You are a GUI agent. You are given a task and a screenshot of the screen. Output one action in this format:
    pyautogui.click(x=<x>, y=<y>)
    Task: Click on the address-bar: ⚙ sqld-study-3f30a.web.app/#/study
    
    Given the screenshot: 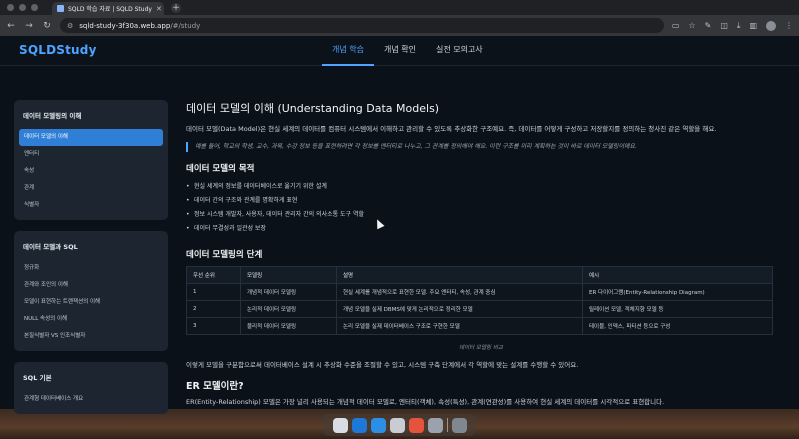 What is the action you would take?
    pyautogui.click(x=362, y=25)
    